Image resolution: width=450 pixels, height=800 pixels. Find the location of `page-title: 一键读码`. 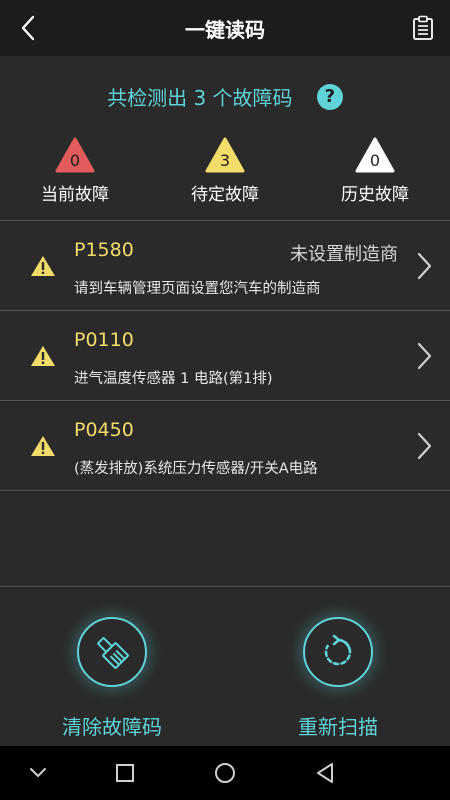

page-title: 一键读码 is located at coordinates (225, 29).